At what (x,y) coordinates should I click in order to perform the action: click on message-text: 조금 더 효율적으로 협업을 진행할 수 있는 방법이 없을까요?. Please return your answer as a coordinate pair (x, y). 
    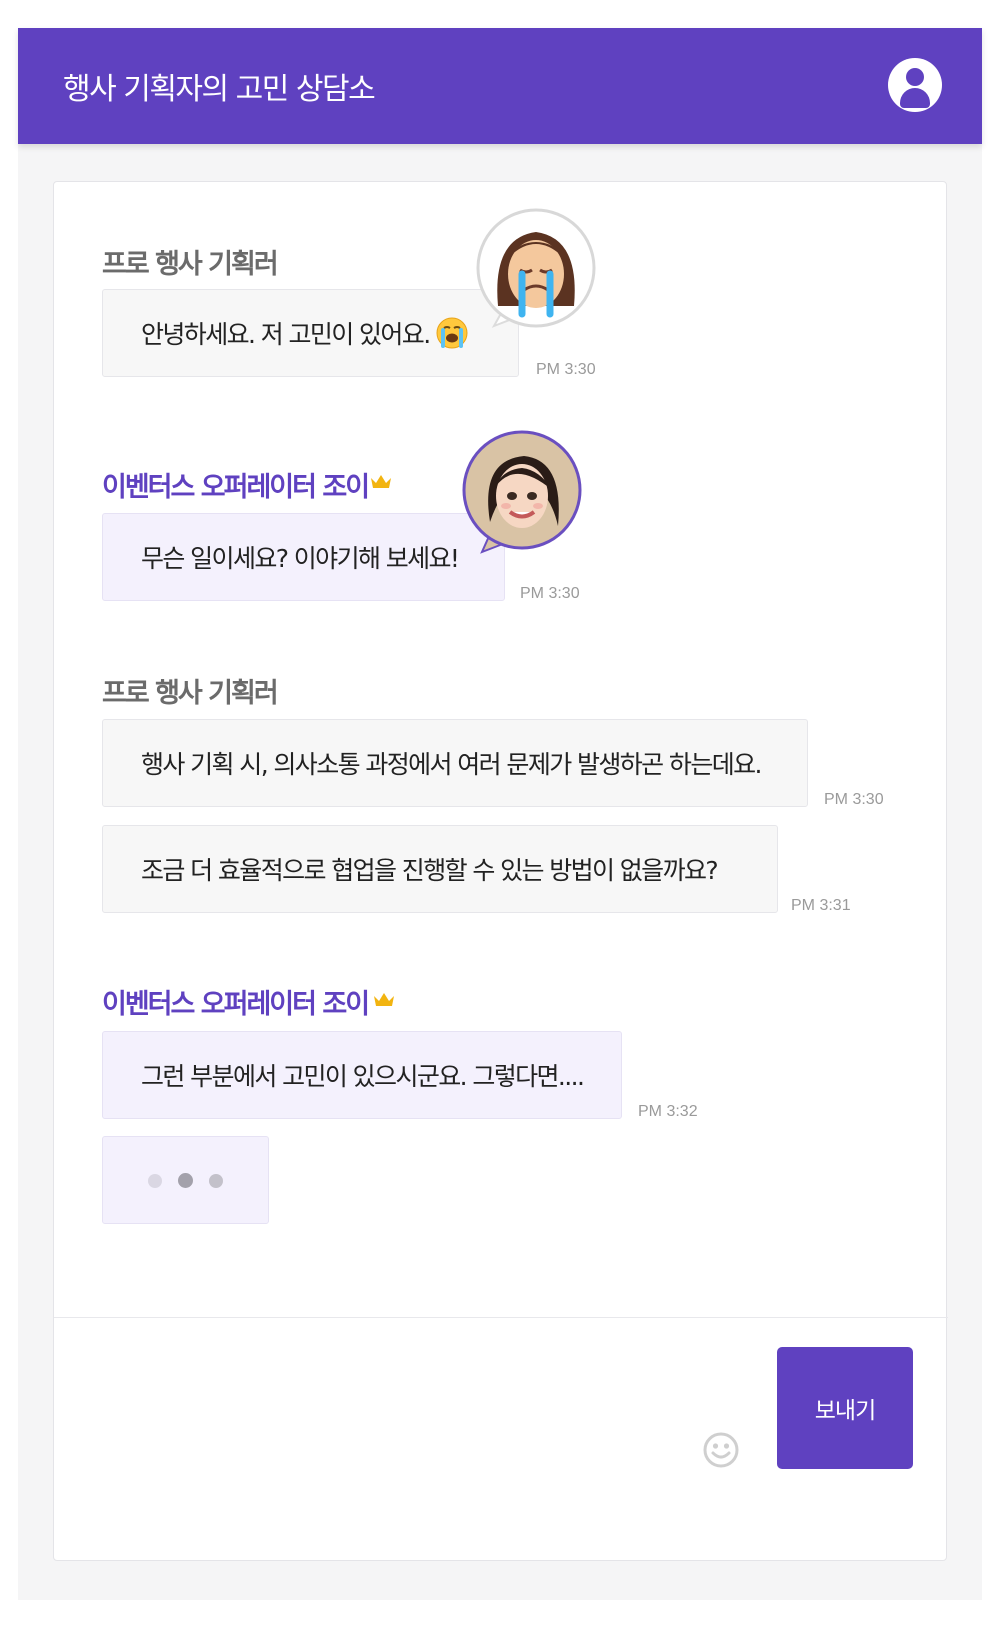
    Looking at the image, I should click on (430, 870).